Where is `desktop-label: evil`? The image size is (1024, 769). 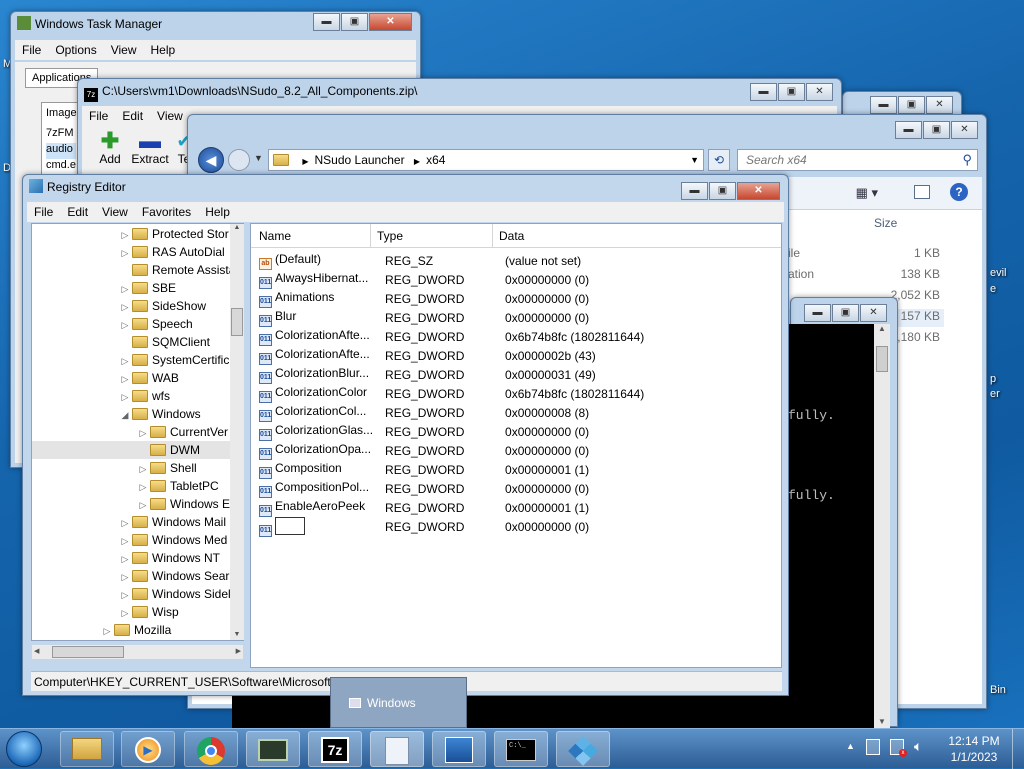
desktop-label: evil is located at coordinates (998, 273).